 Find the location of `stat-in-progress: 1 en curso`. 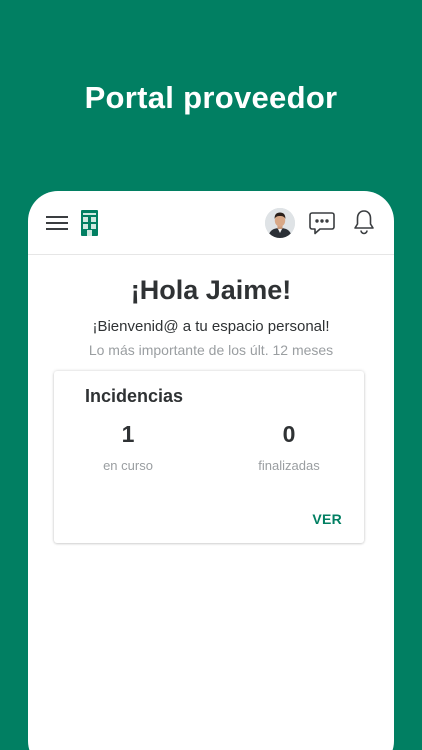

stat-in-progress: 1 en curso is located at coordinates (128, 447).